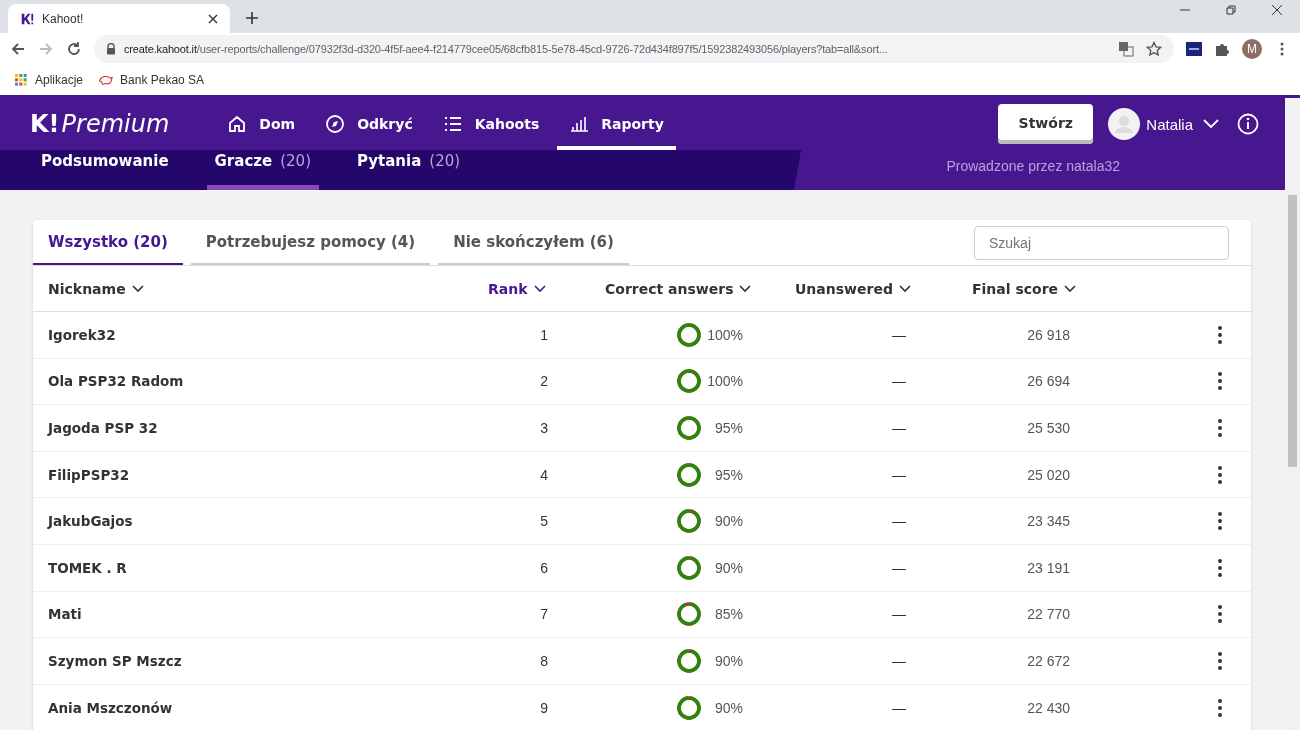 The height and width of the screenshot is (730, 1300). I want to click on info-icon, so click(1248, 124).